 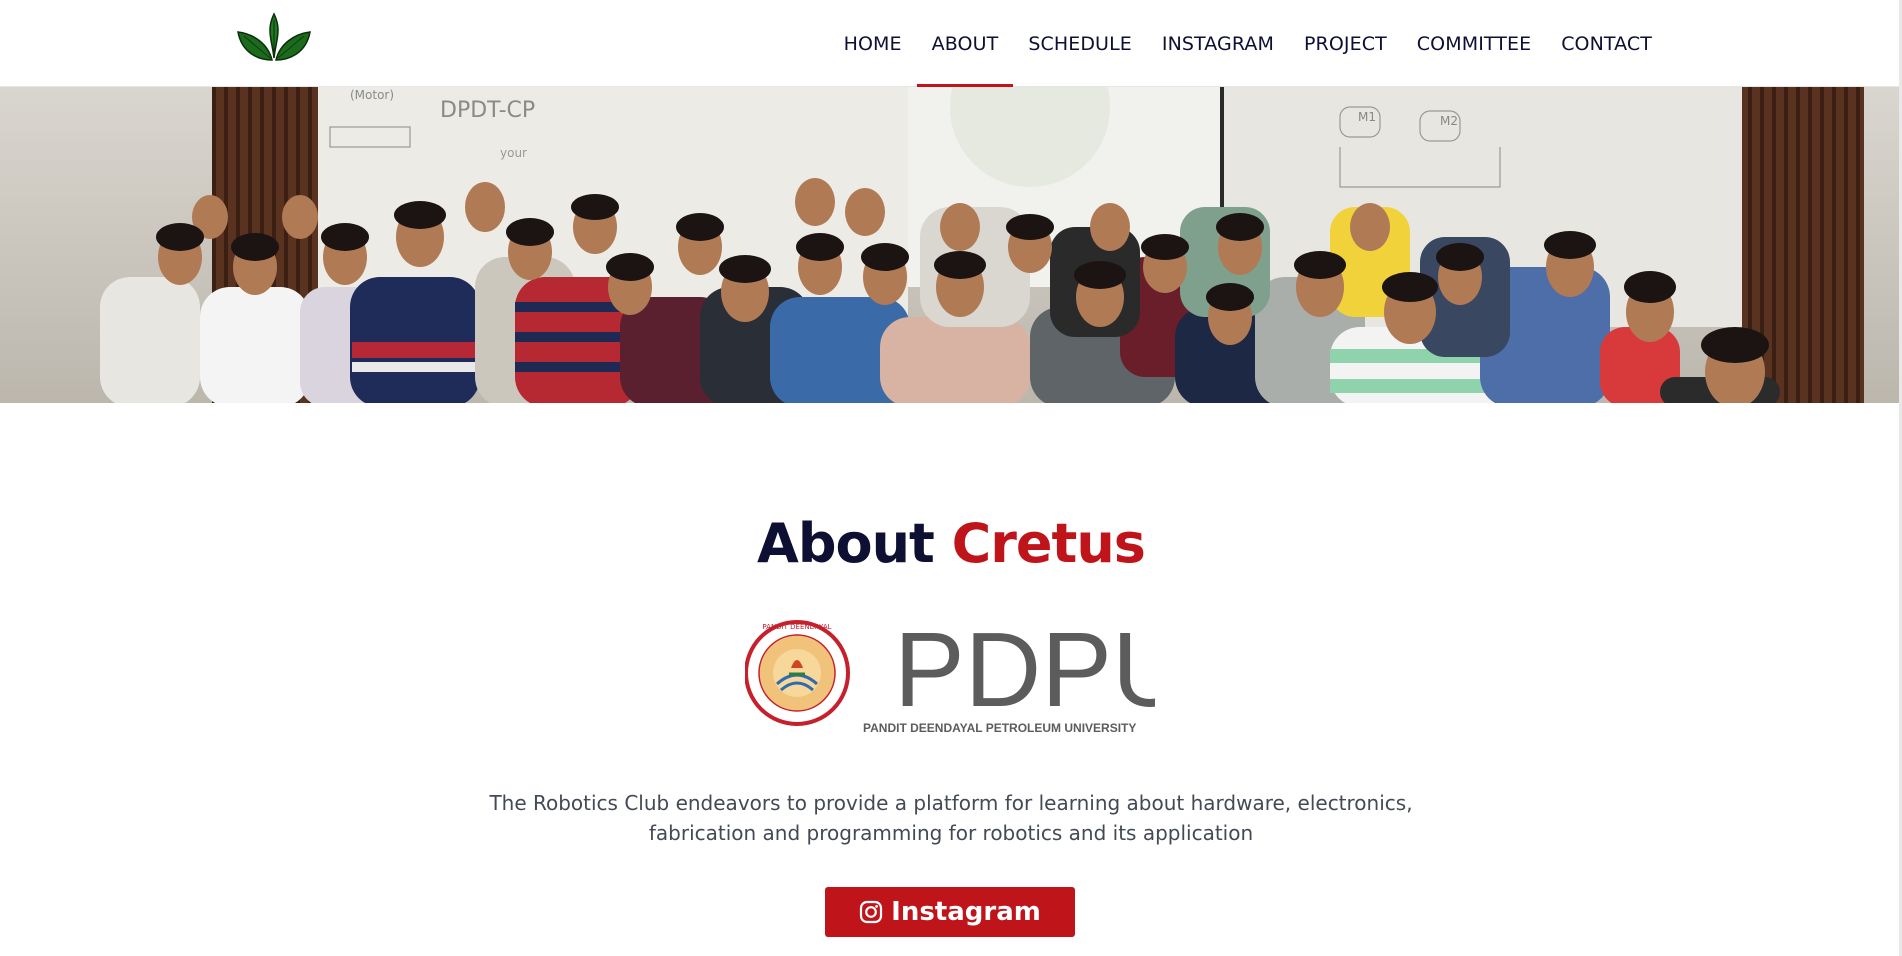 I want to click on board-text-m2: M2, so click(x=1449, y=121).